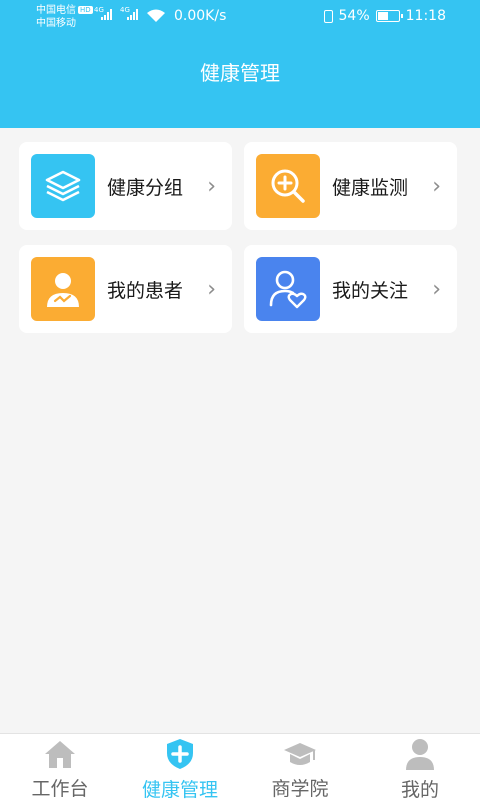 Image resolution: width=480 pixels, height=800 pixels. I want to click on patient-icon, so click(63, 289).